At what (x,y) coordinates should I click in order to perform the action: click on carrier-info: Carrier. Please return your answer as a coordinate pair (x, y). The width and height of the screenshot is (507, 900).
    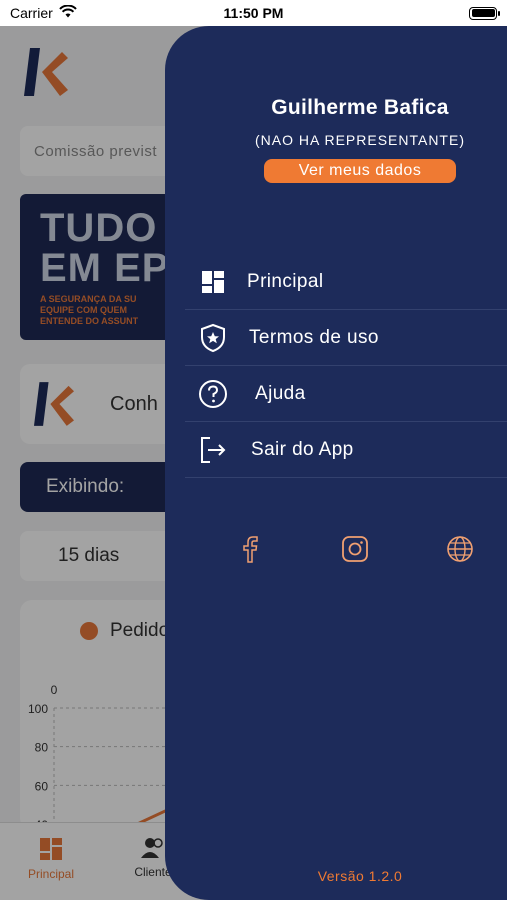
    Looking at the image, I should click on (43, 12).